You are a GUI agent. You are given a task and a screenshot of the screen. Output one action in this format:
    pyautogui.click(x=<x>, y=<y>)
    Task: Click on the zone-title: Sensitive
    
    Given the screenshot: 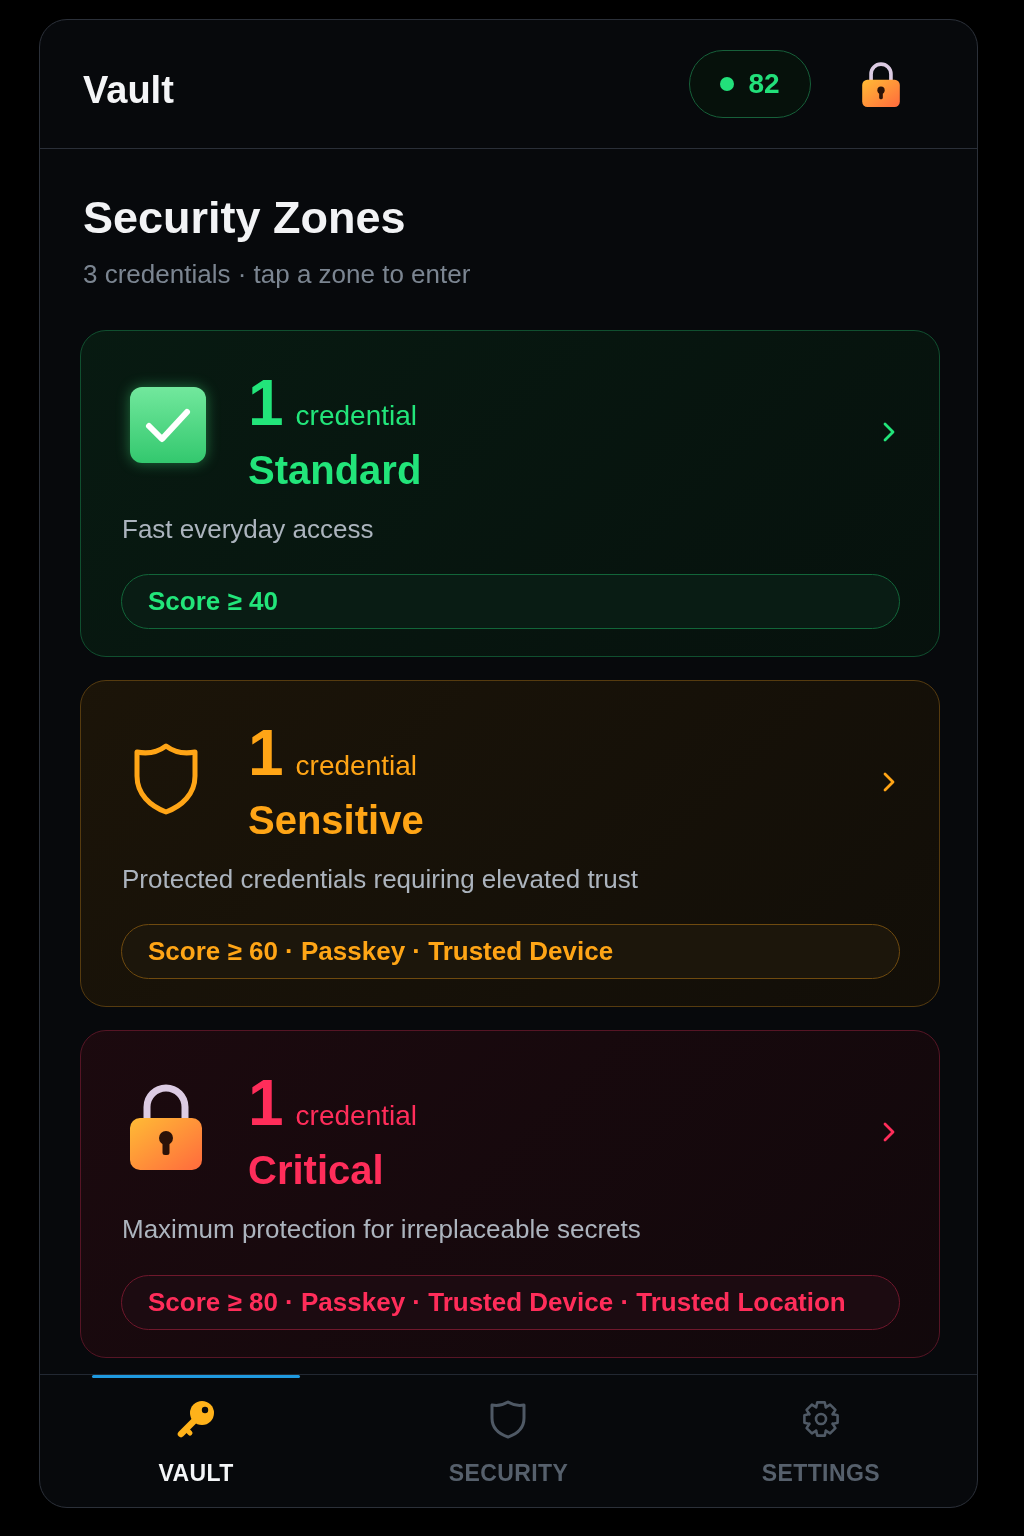 What is the action you would take?
    pyautogui.click(x=336, y=820)
    